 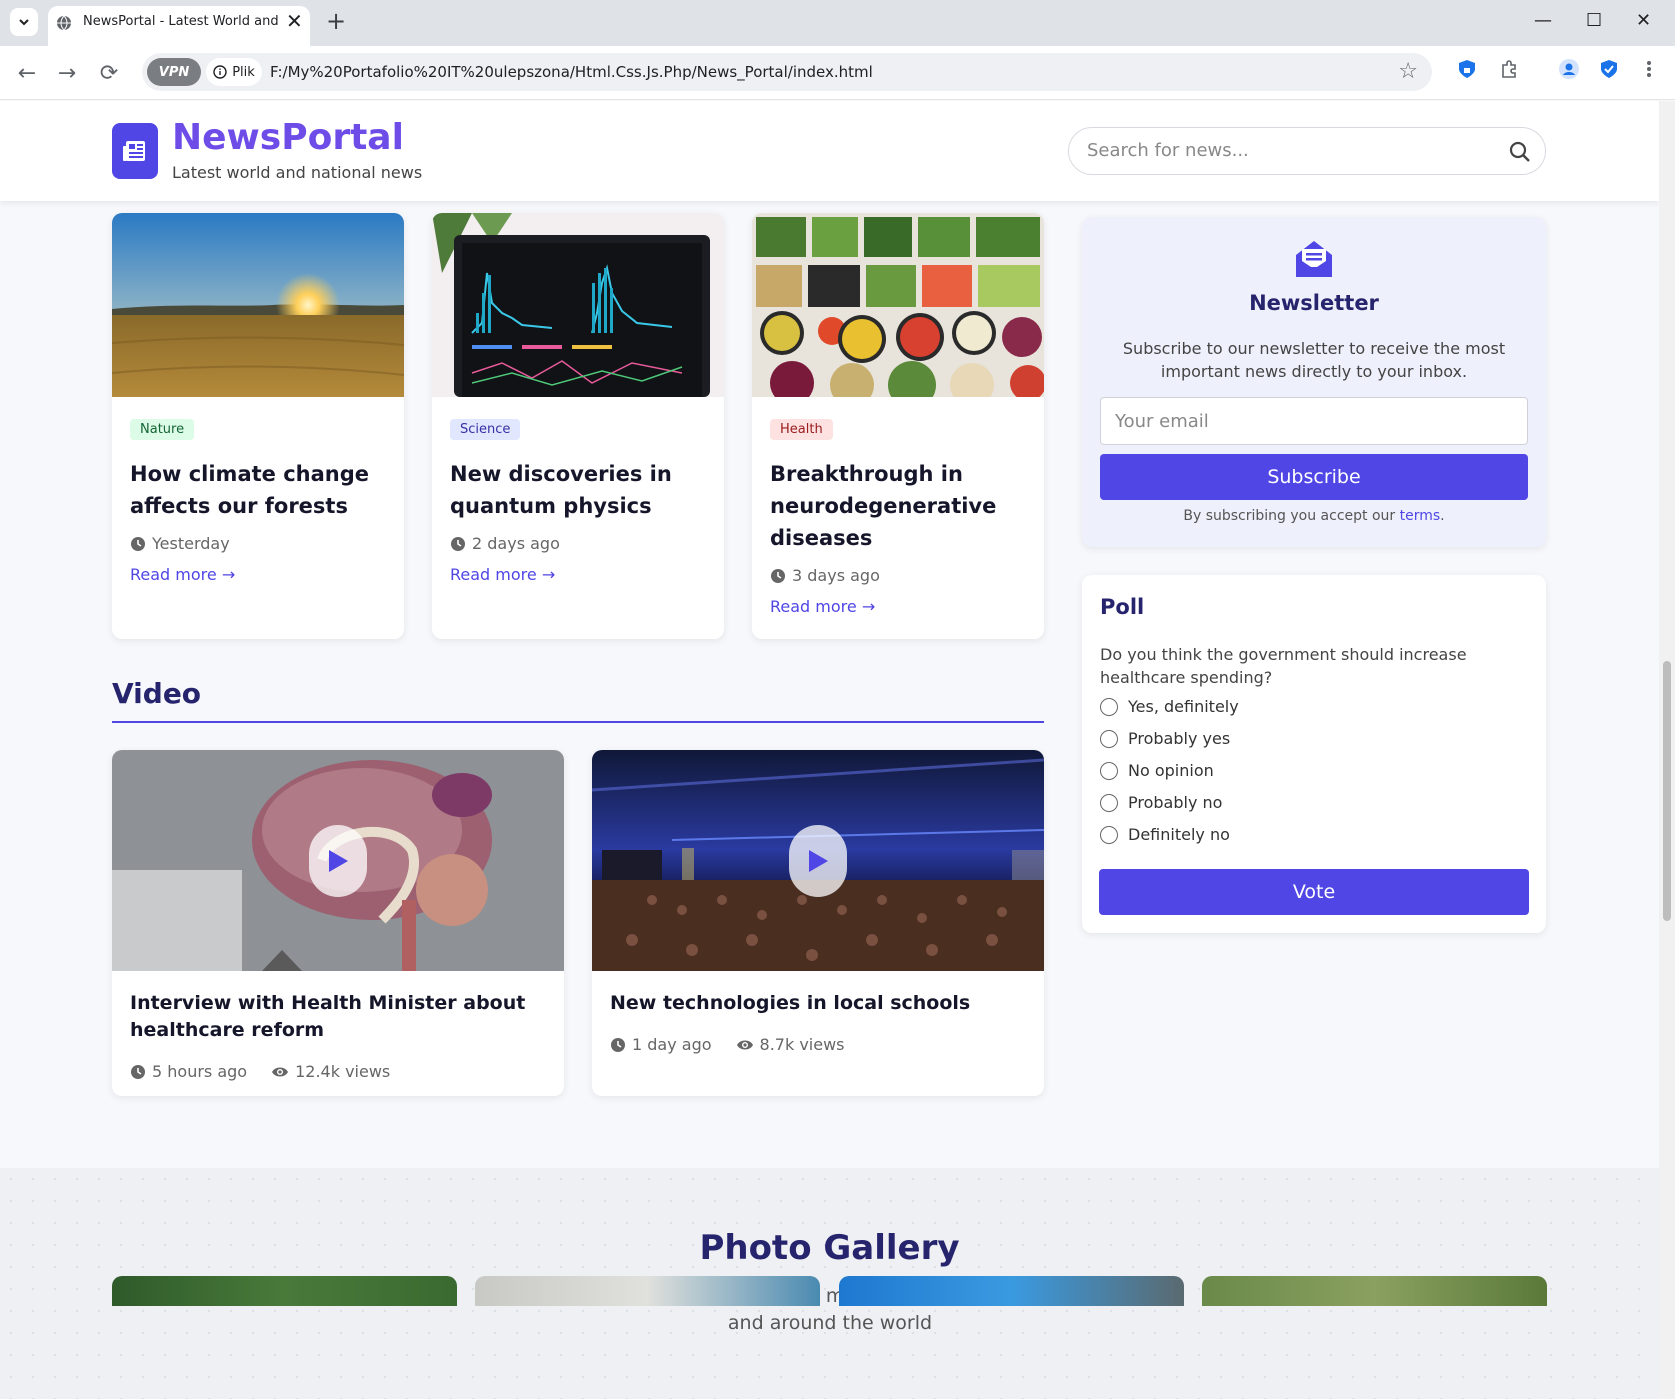 I want to click on category-badge: Nature, so click(x=162, y=429).